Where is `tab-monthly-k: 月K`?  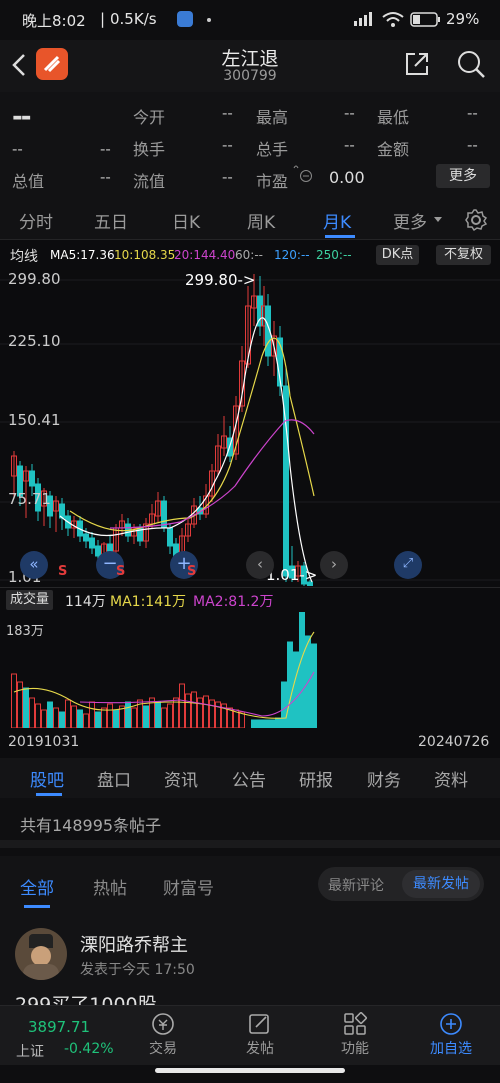 tab-monthly-k: 月K is located at coordinates (337, 220).